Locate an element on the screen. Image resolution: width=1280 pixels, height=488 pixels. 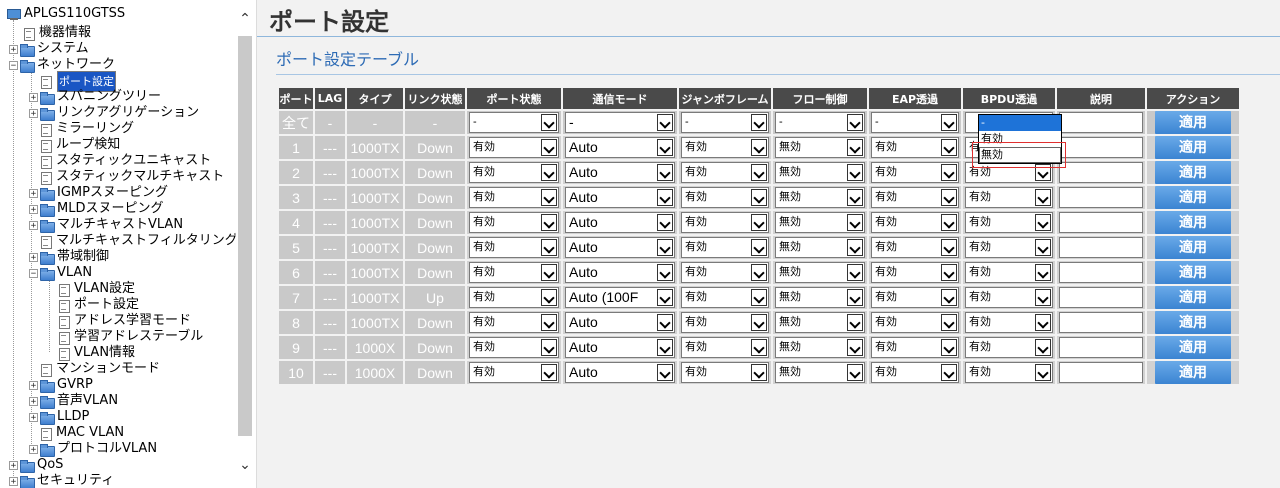
tree-item-22: + GVRP is located at coordinates (61, 385).